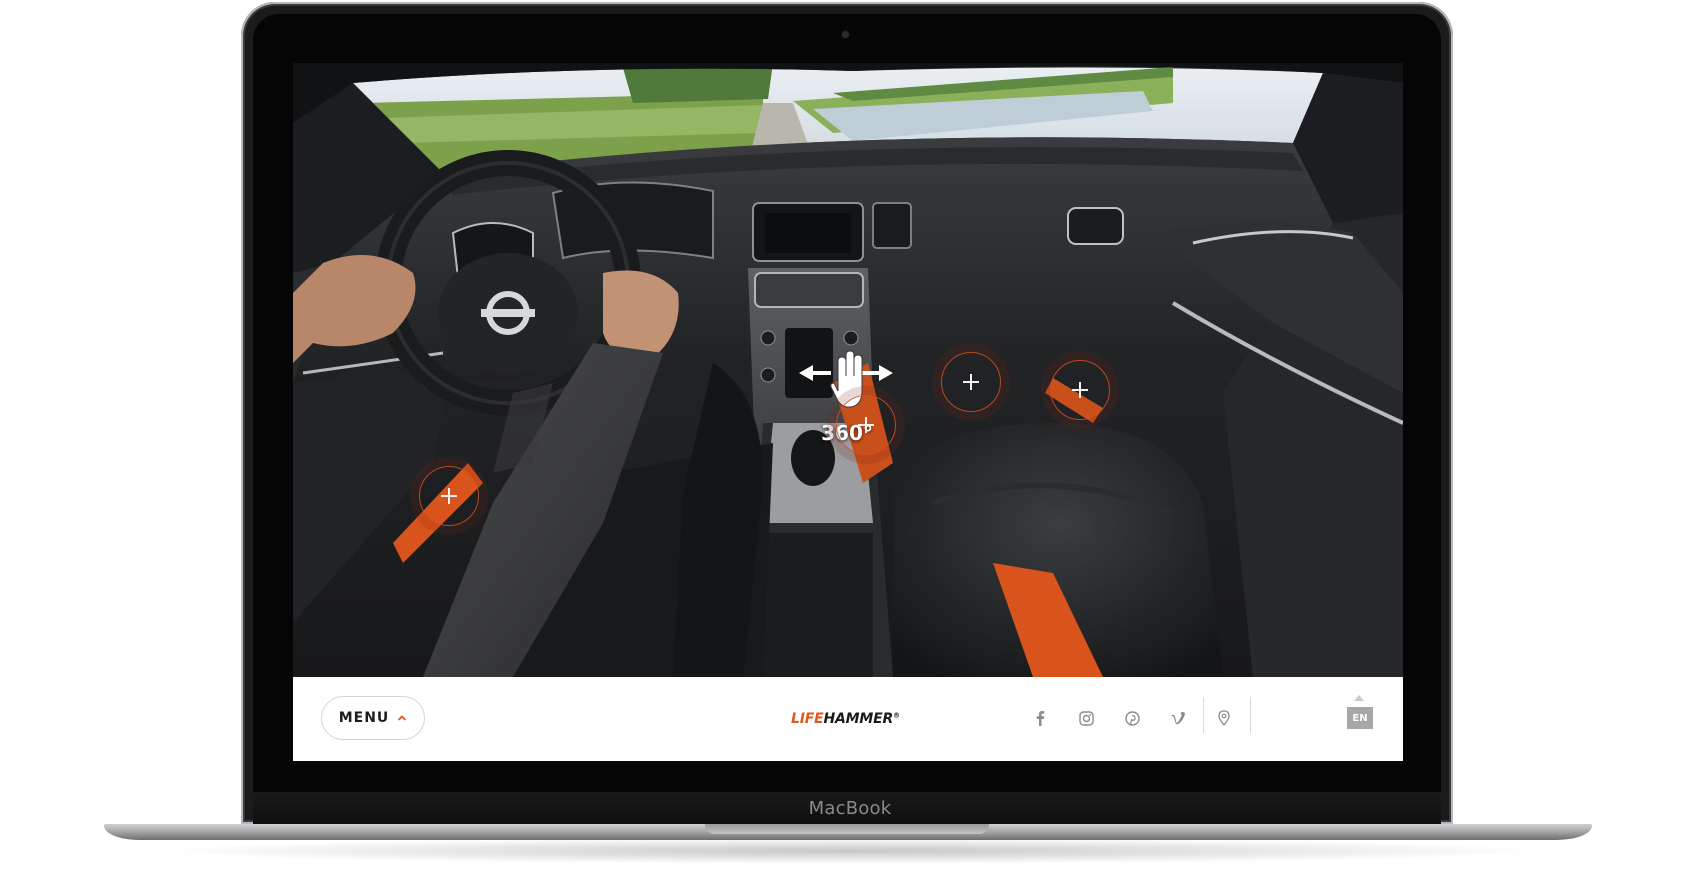 This screenshot has width=1700, height=889. I want to click on facebook-icon, so click(1040, 718).